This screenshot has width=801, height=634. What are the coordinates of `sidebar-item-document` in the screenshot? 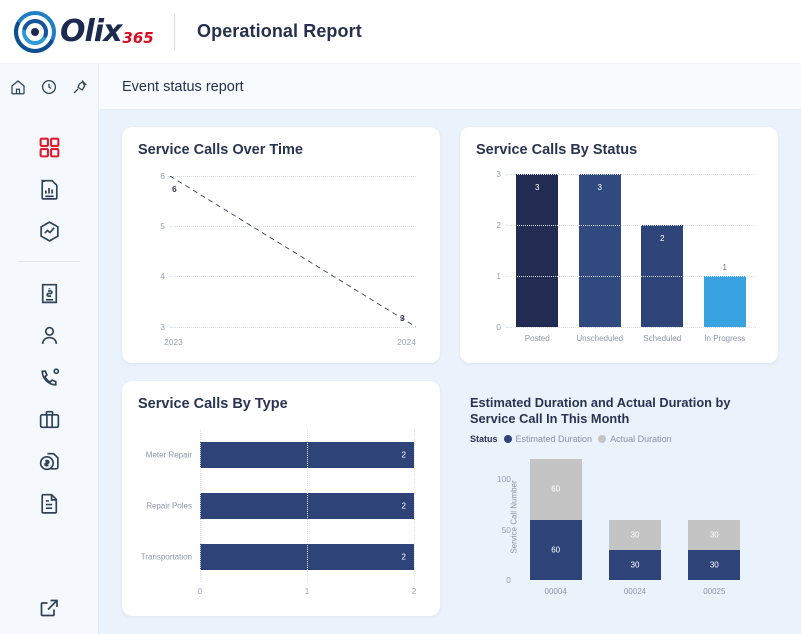 It's located at (49, 503).